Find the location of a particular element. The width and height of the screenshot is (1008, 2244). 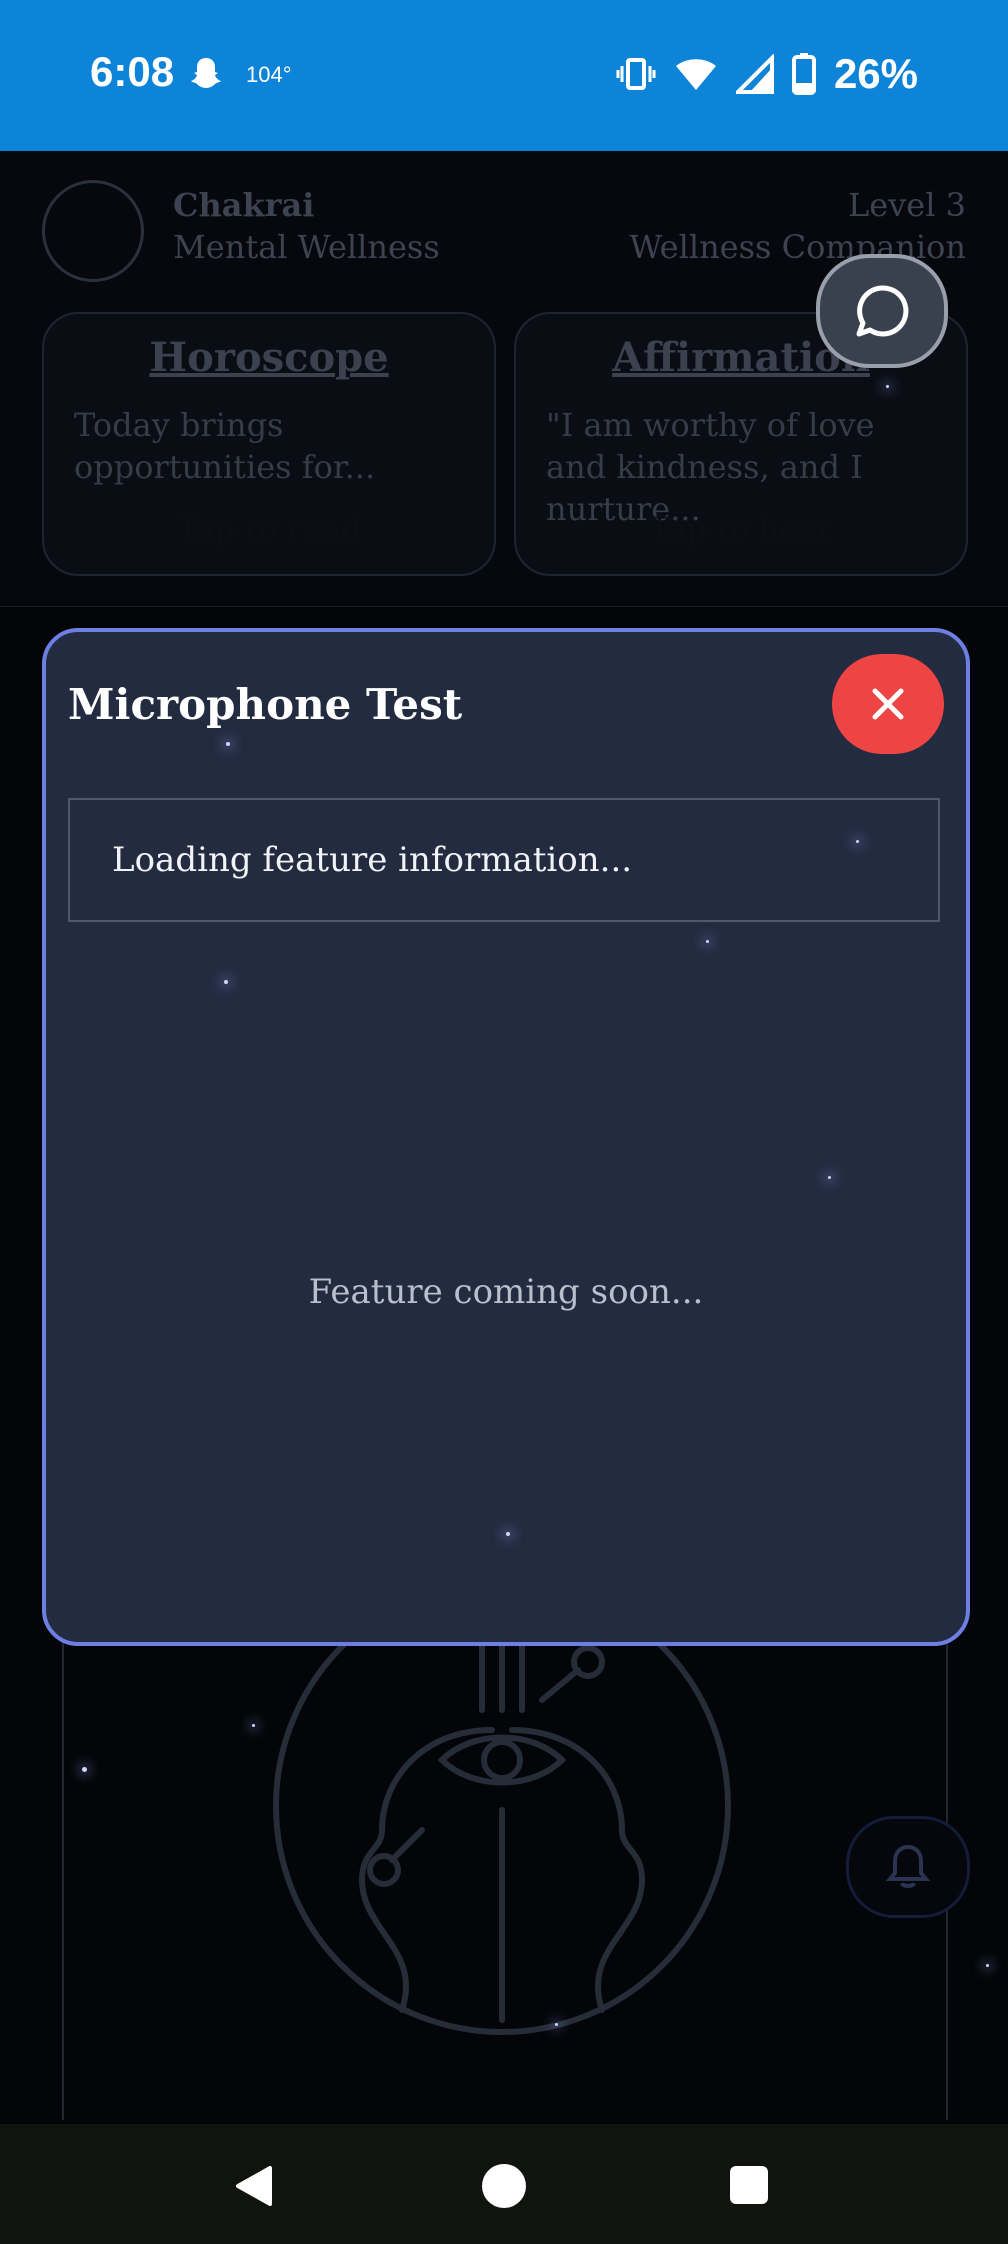

close-icon is located at coordinates (888, 704).